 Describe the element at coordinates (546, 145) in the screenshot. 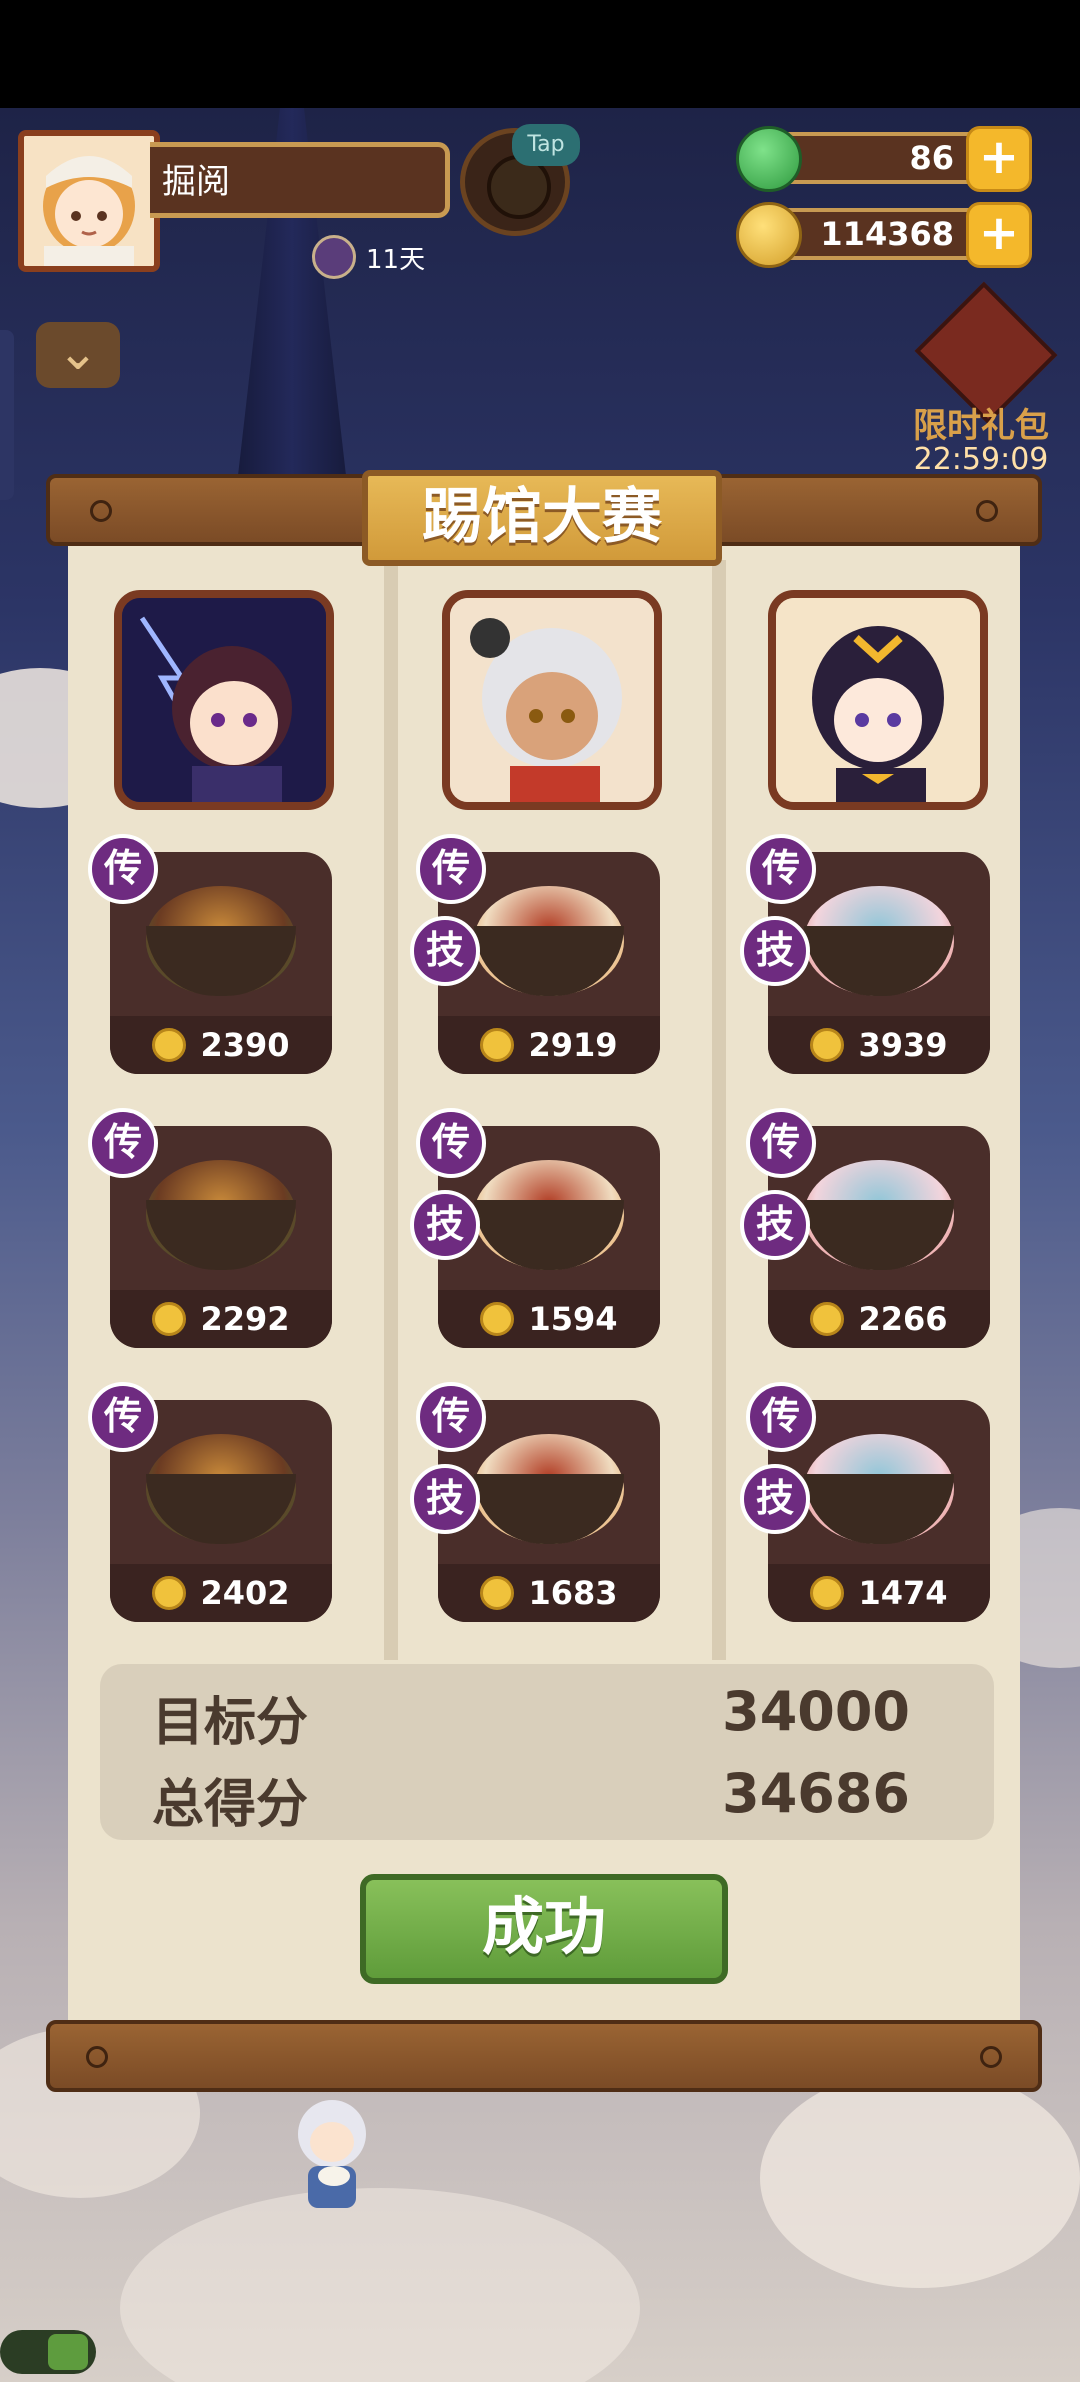

I see `tap-badge: Tap` at that location.